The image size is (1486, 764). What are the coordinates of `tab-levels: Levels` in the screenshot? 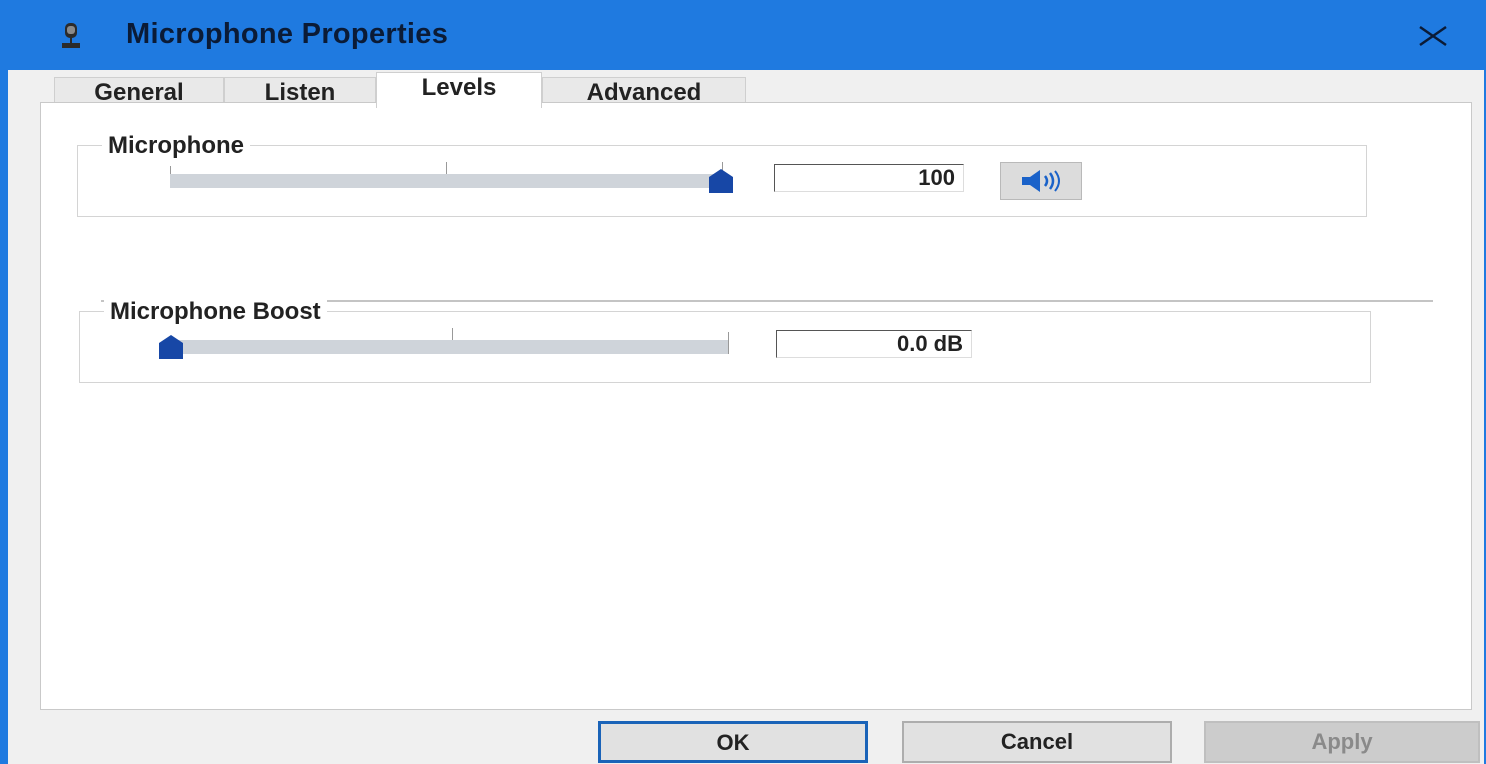 It's located at (459, 90).